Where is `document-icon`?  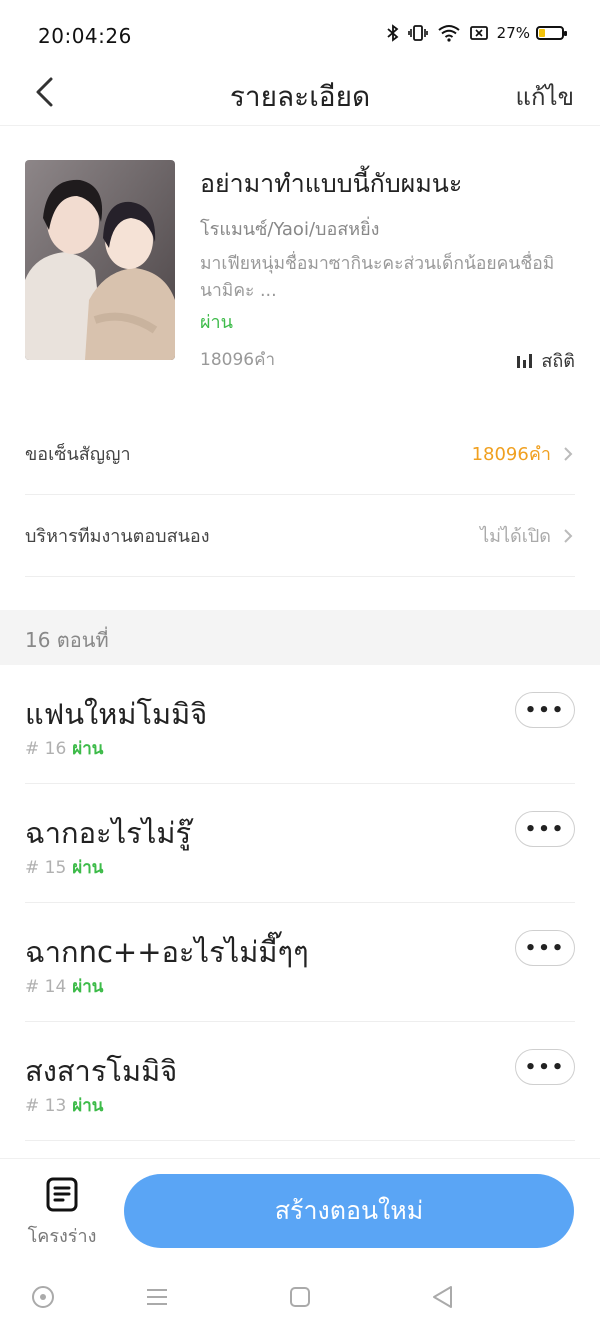 document-icon is located at coordinates (62, 1194).